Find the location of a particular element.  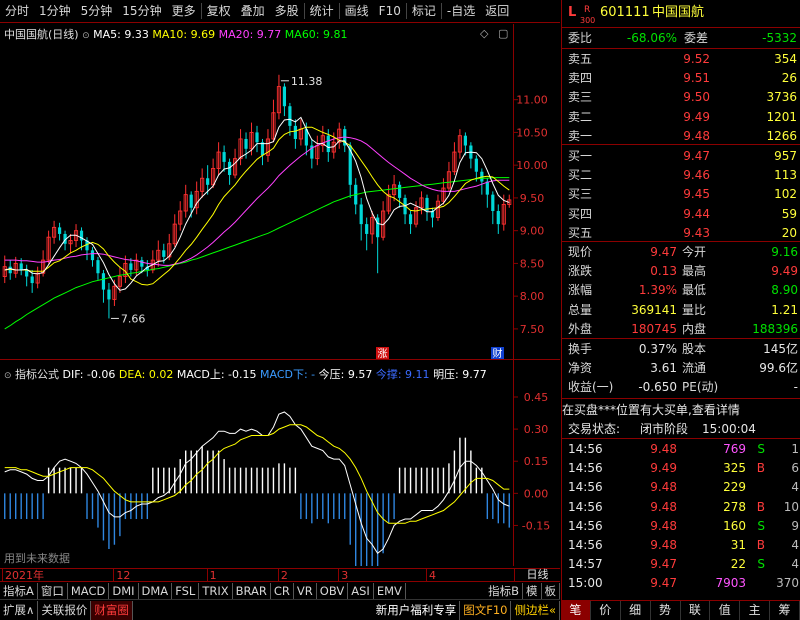

indicator-tab-8: CR is located at coordinates (282, 591).